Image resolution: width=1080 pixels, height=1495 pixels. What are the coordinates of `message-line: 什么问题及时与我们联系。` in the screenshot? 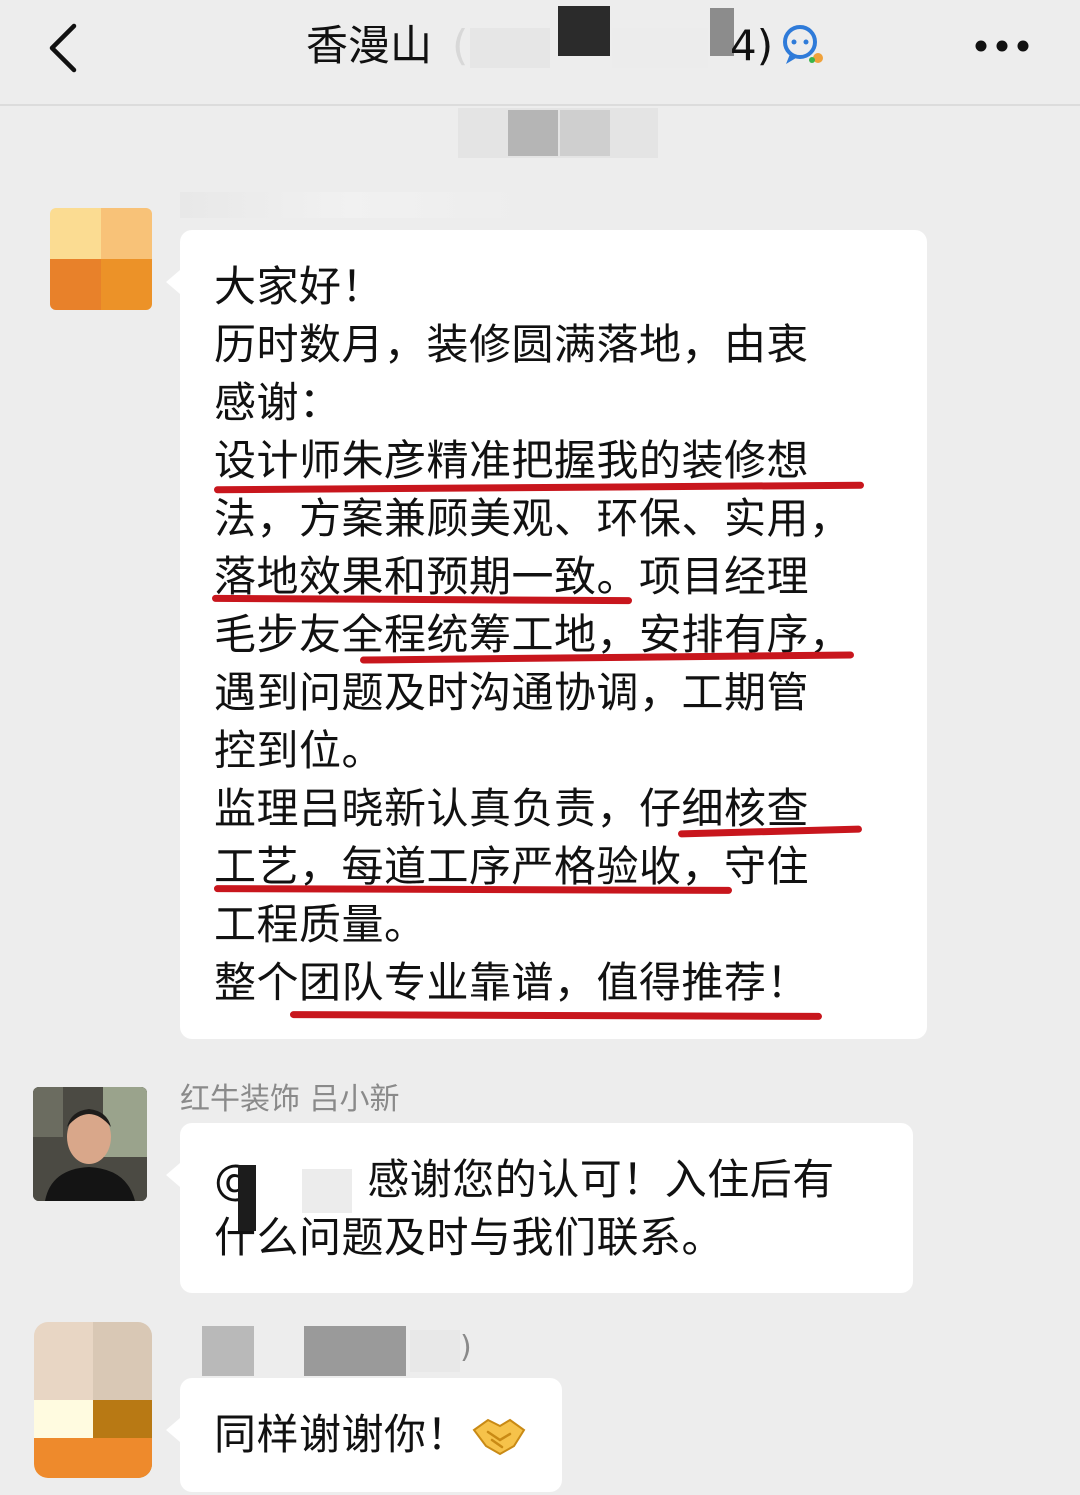 It's located at (469, 1237).